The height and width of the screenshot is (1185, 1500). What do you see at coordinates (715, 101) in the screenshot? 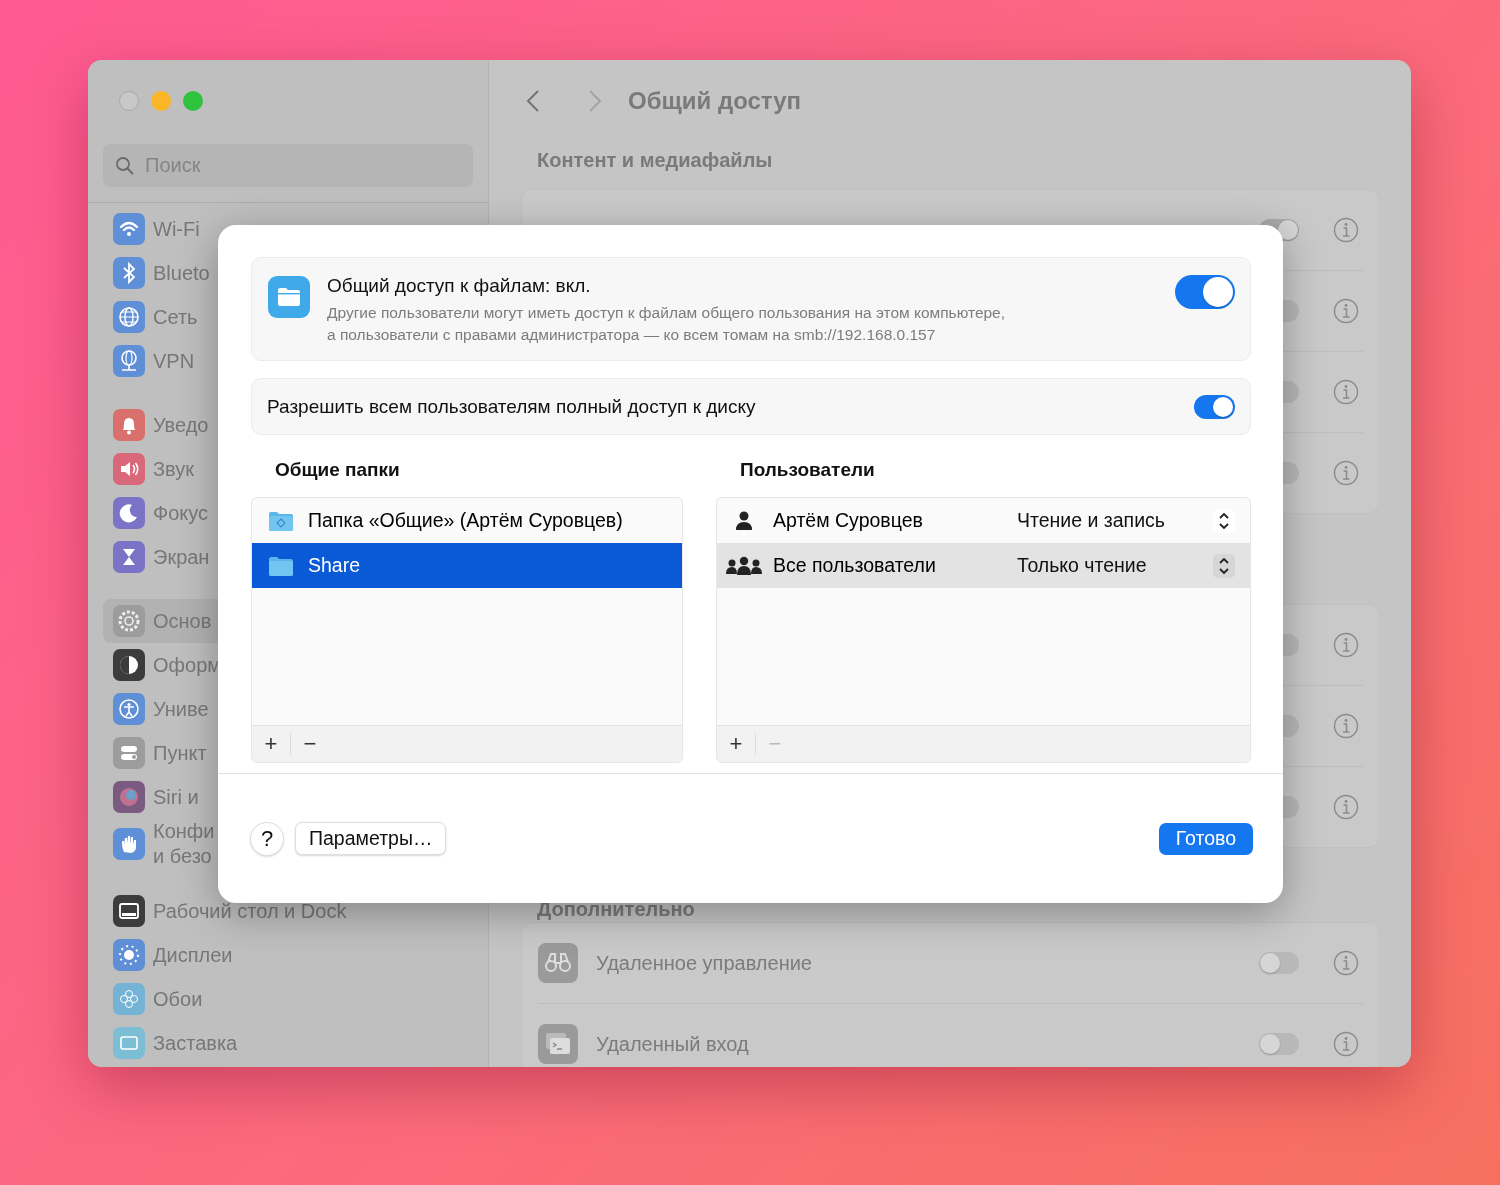
I see `page-title: Общий доступ` at bounding box center [715, 101].